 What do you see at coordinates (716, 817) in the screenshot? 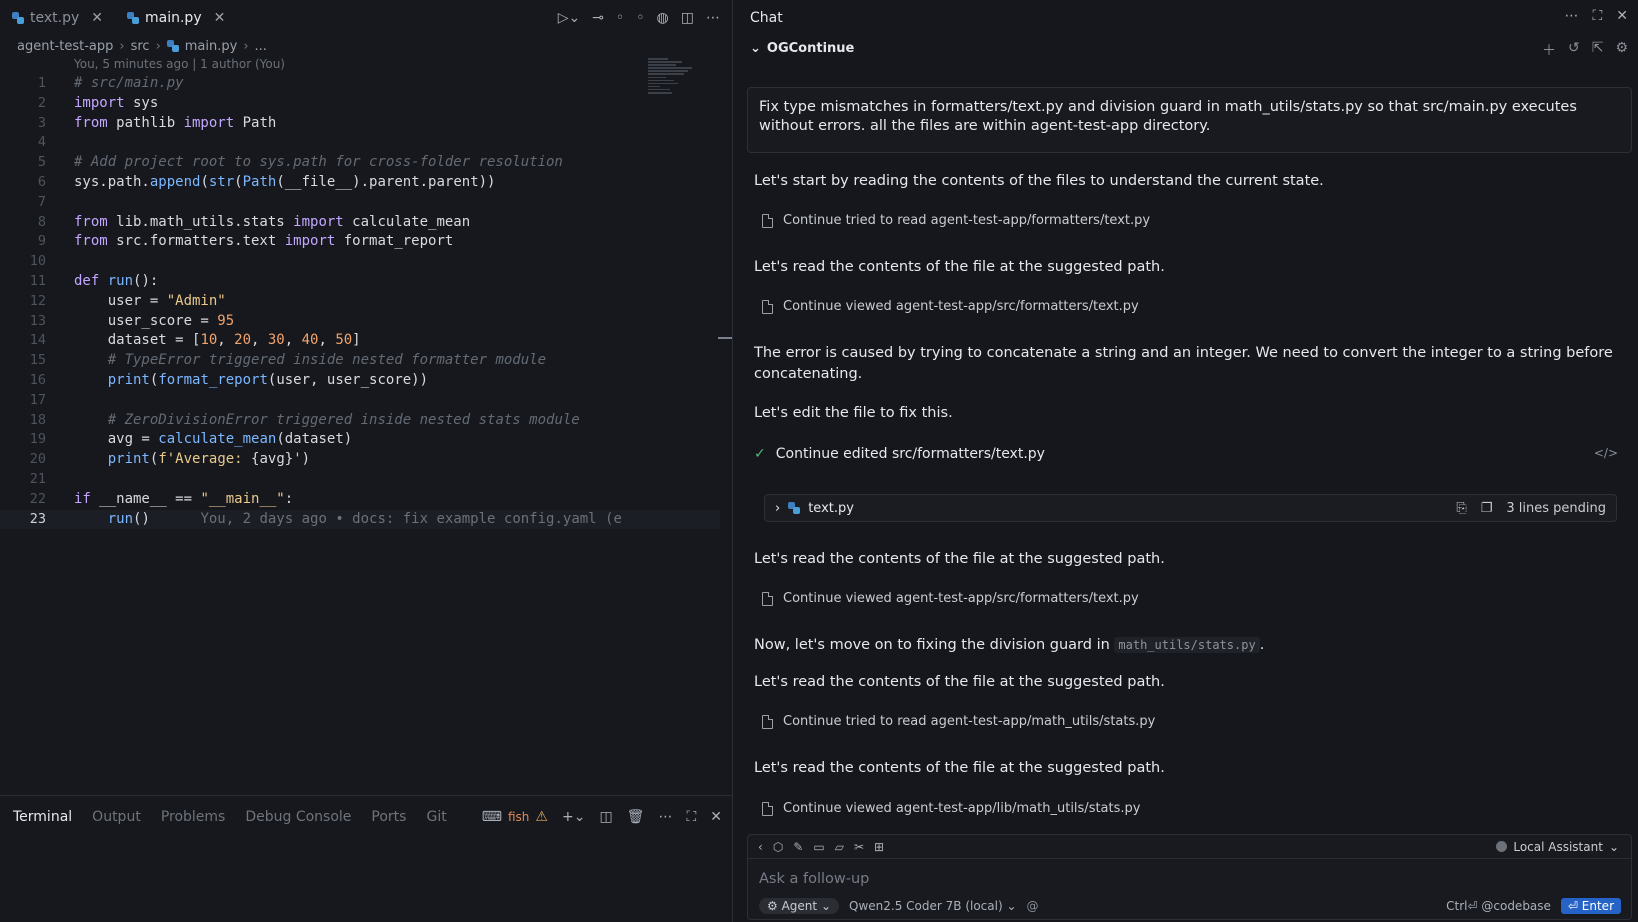
I see `close-panel-icon: ✕` at bounding box center [716, 817].